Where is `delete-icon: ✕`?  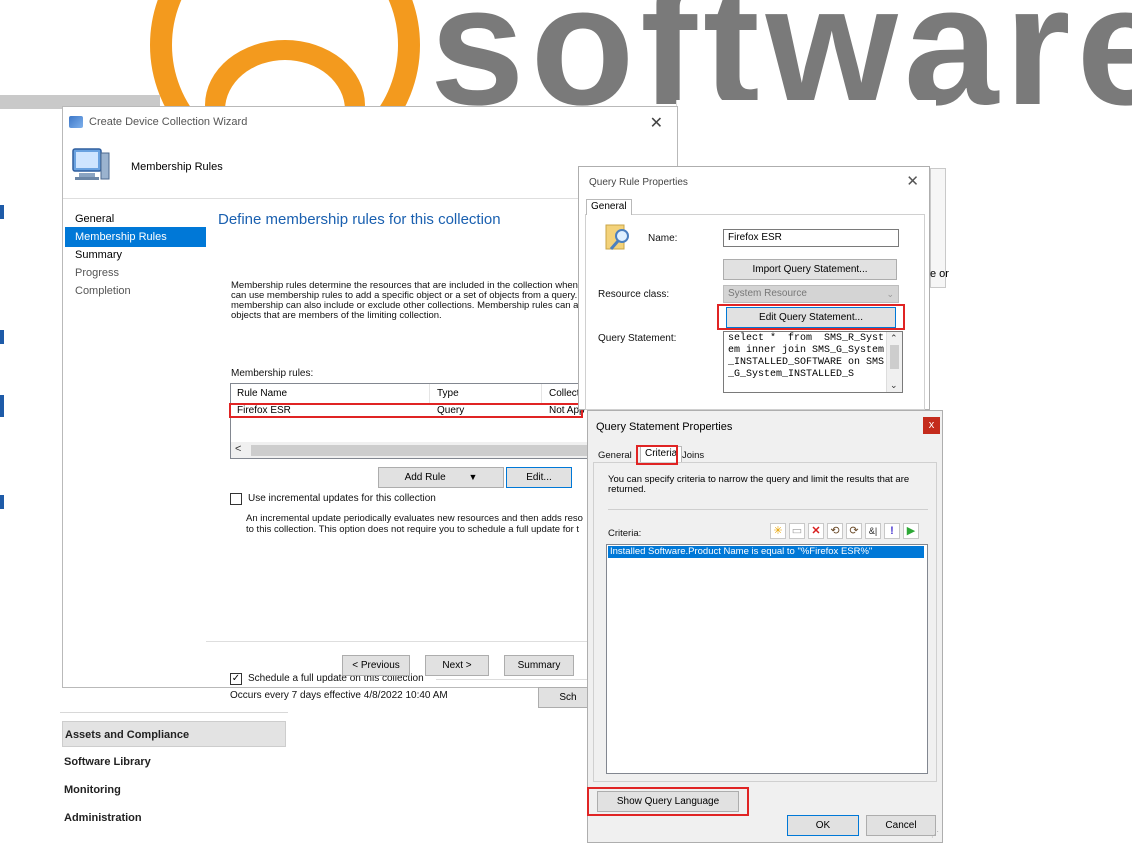 delete-icon: ✕ is located at coordinates (816, 531).